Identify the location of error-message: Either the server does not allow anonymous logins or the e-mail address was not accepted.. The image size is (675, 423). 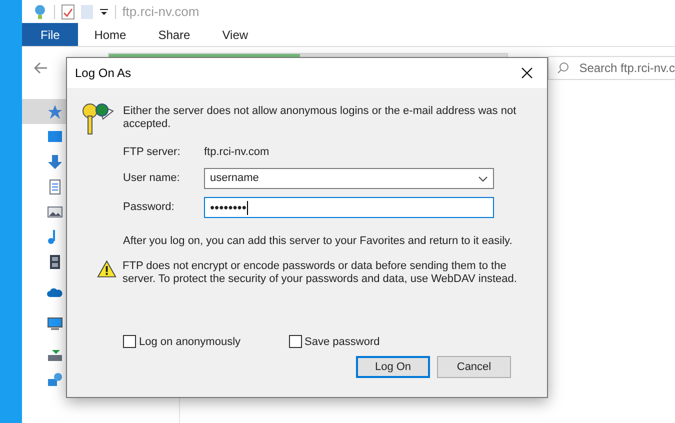
(320, 118).